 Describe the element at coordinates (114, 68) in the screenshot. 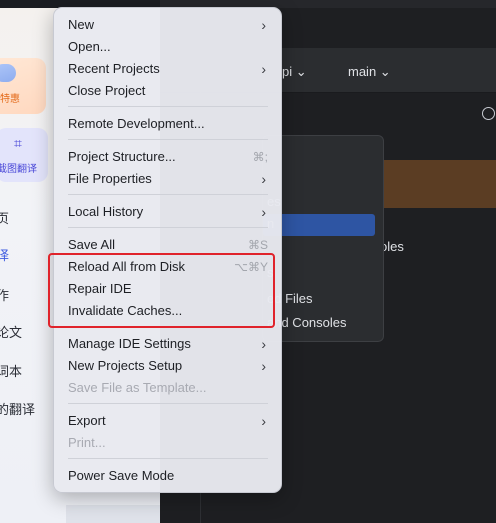

I see `menu-item-label: Recent Projects` at that location.